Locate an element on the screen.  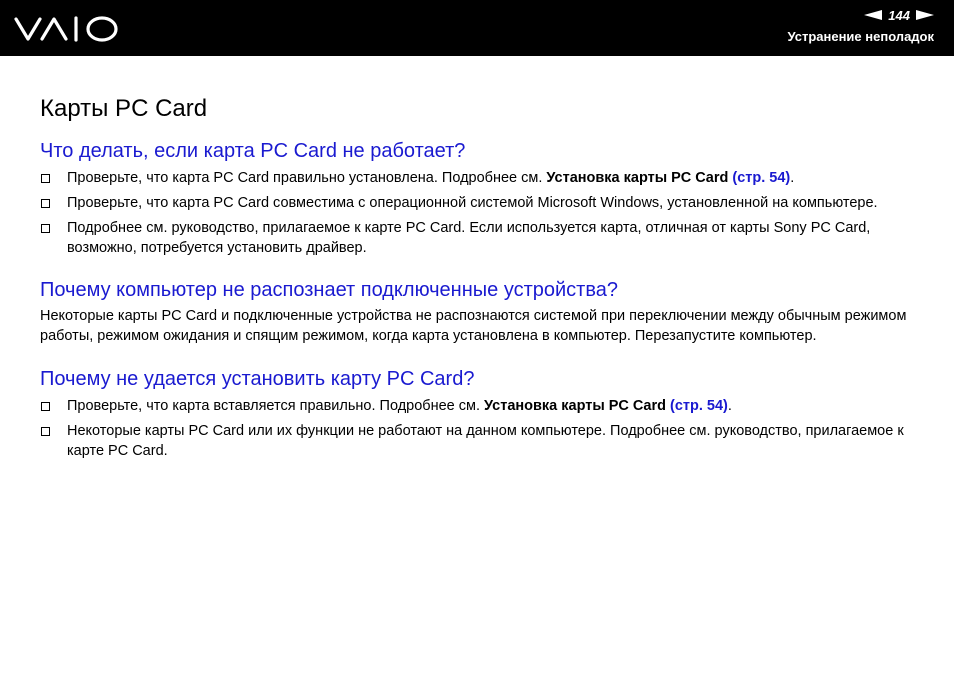
vaio-logo is located at coordinates (66, 29).